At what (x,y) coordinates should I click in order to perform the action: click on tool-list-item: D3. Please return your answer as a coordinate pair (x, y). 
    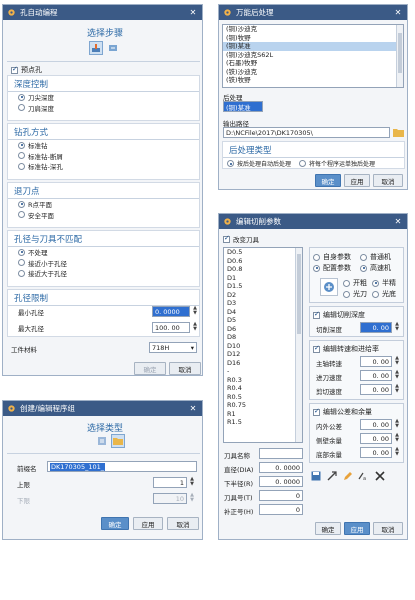
    Looking at the image, I should click on (263, 303).